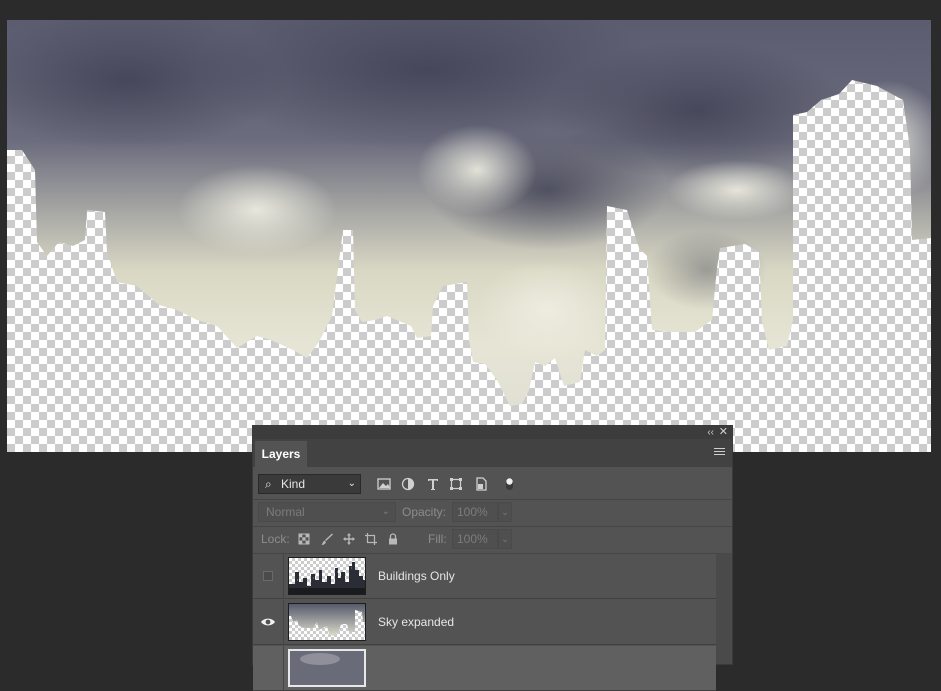 This screenshot has width=941, height=691. I want to click on type-layer-filter-icon, so click(433, 484).